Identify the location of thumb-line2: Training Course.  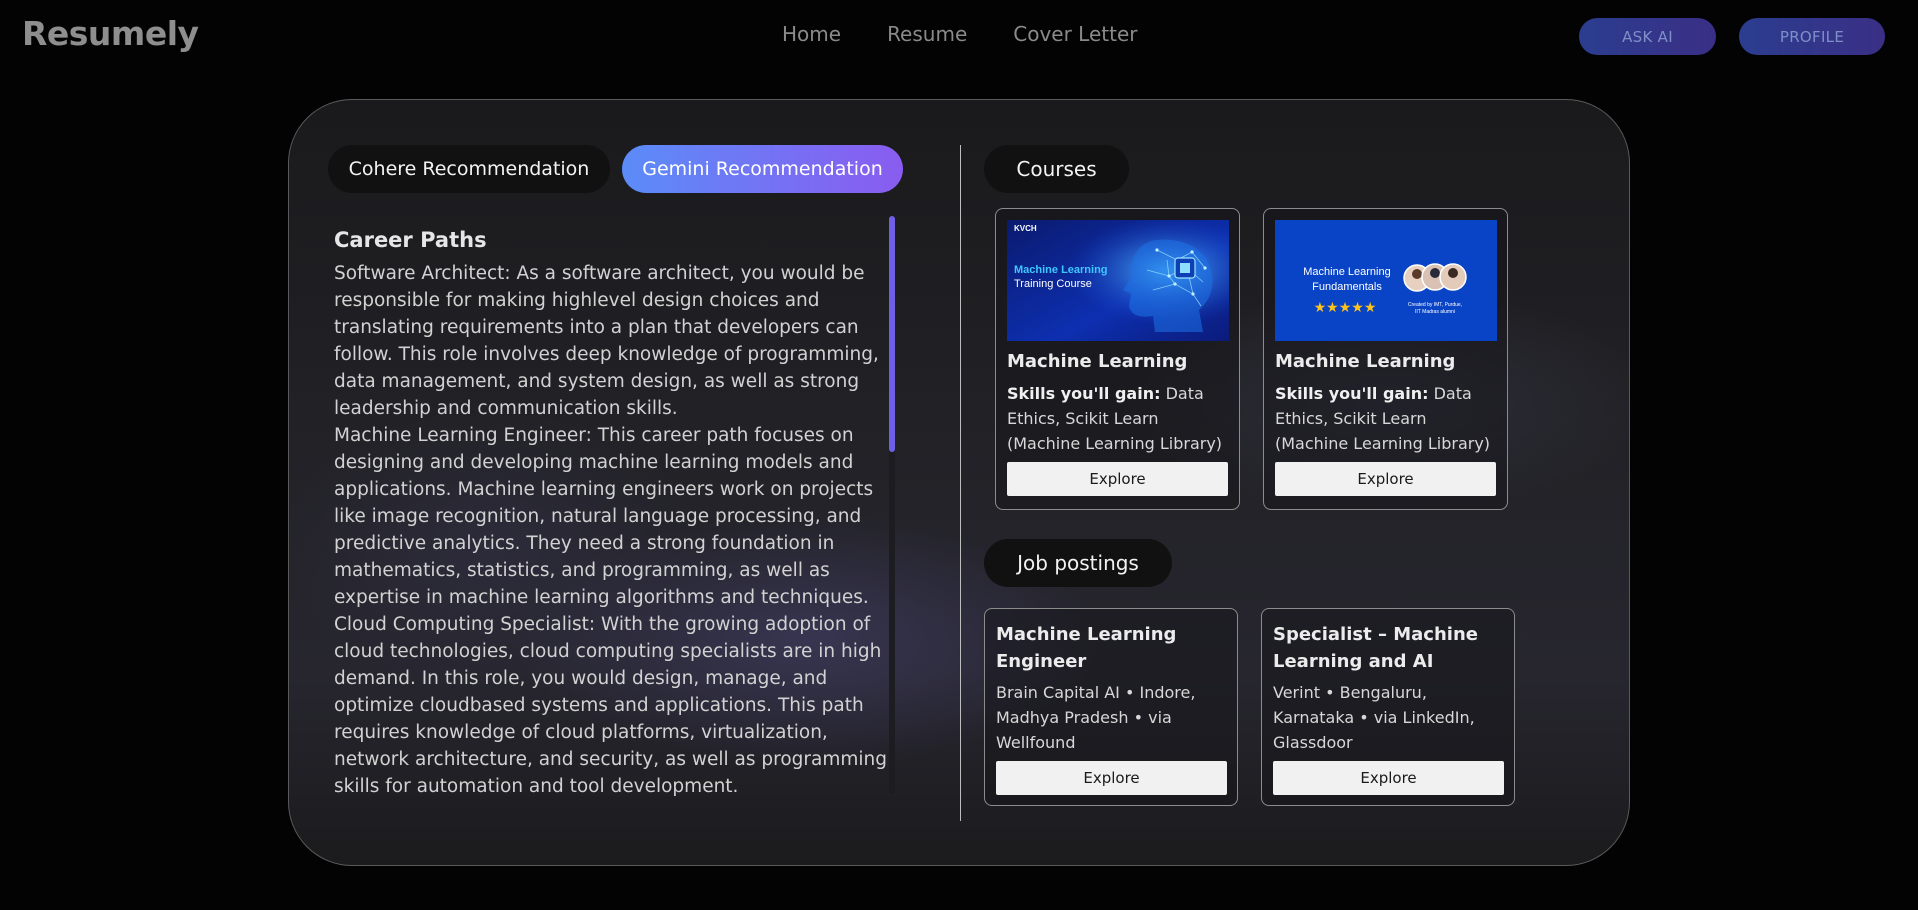
(1053, 284).